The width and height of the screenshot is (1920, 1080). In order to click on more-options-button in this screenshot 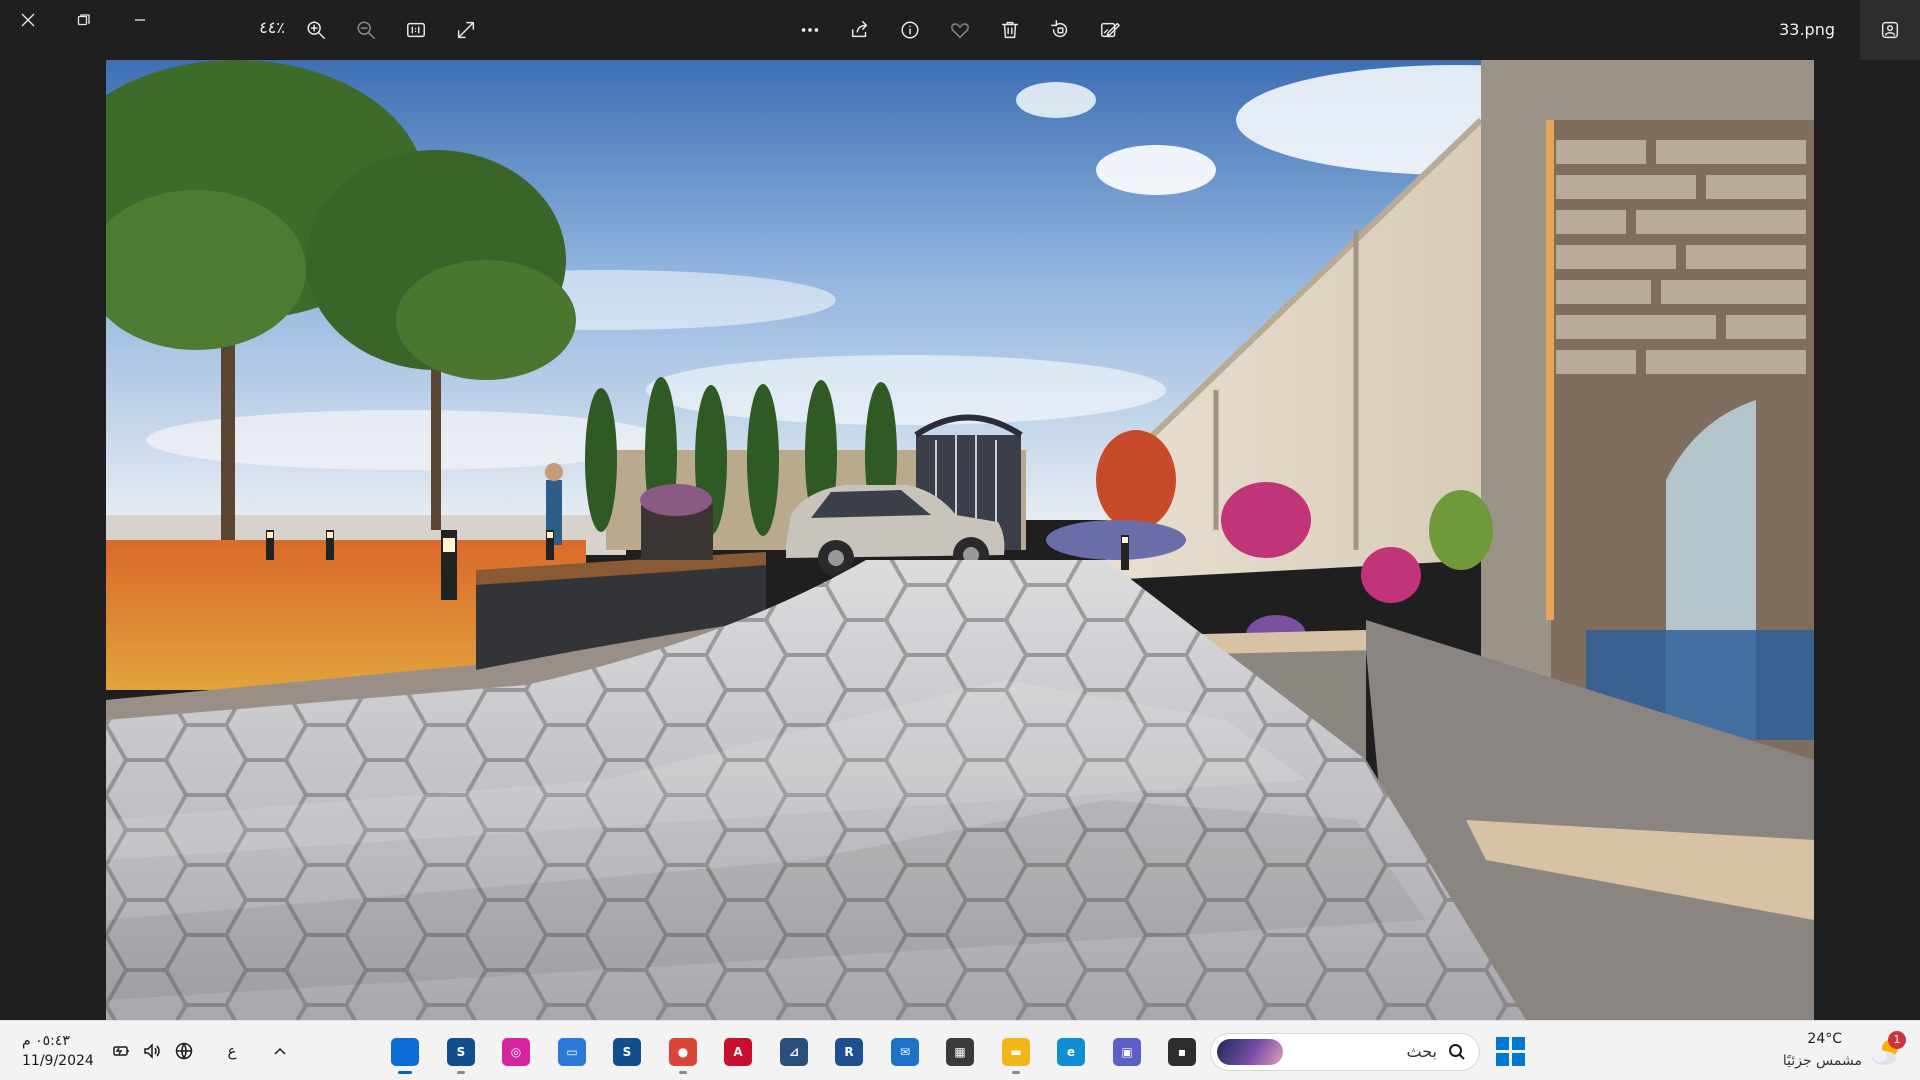, I will do `click(810, 30)`.